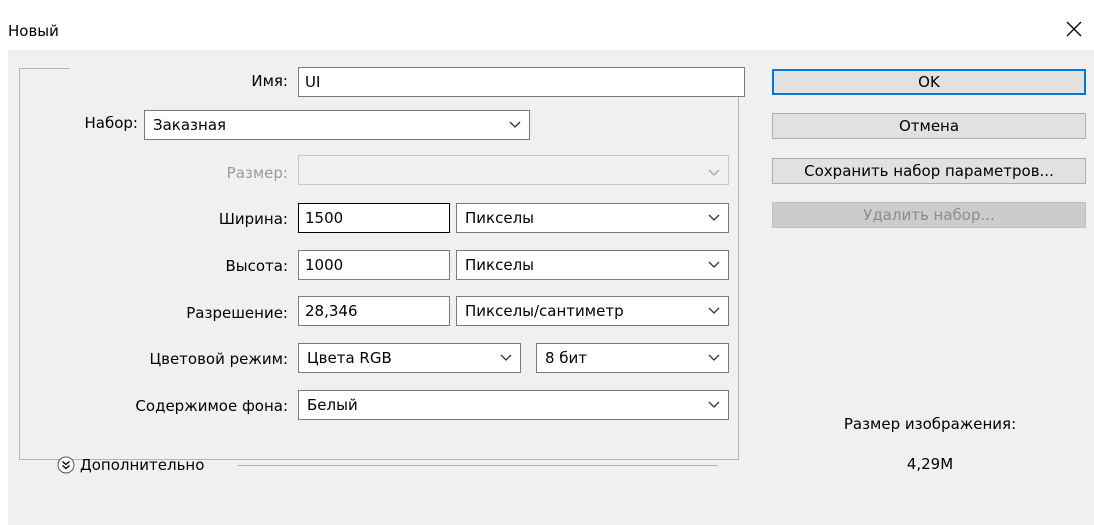 Image resolution: width=1094 pixels, height=525 pixels. Describe the element at coordinates (499, 265) in the screenshot. I see `height-unit-value: Пикселы` at that location.